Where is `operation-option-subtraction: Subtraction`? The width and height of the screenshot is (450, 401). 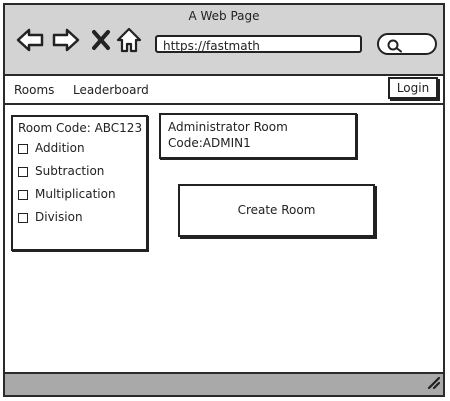 operation-option-subtraction: Subtraction is located at coordinates (61, 171).